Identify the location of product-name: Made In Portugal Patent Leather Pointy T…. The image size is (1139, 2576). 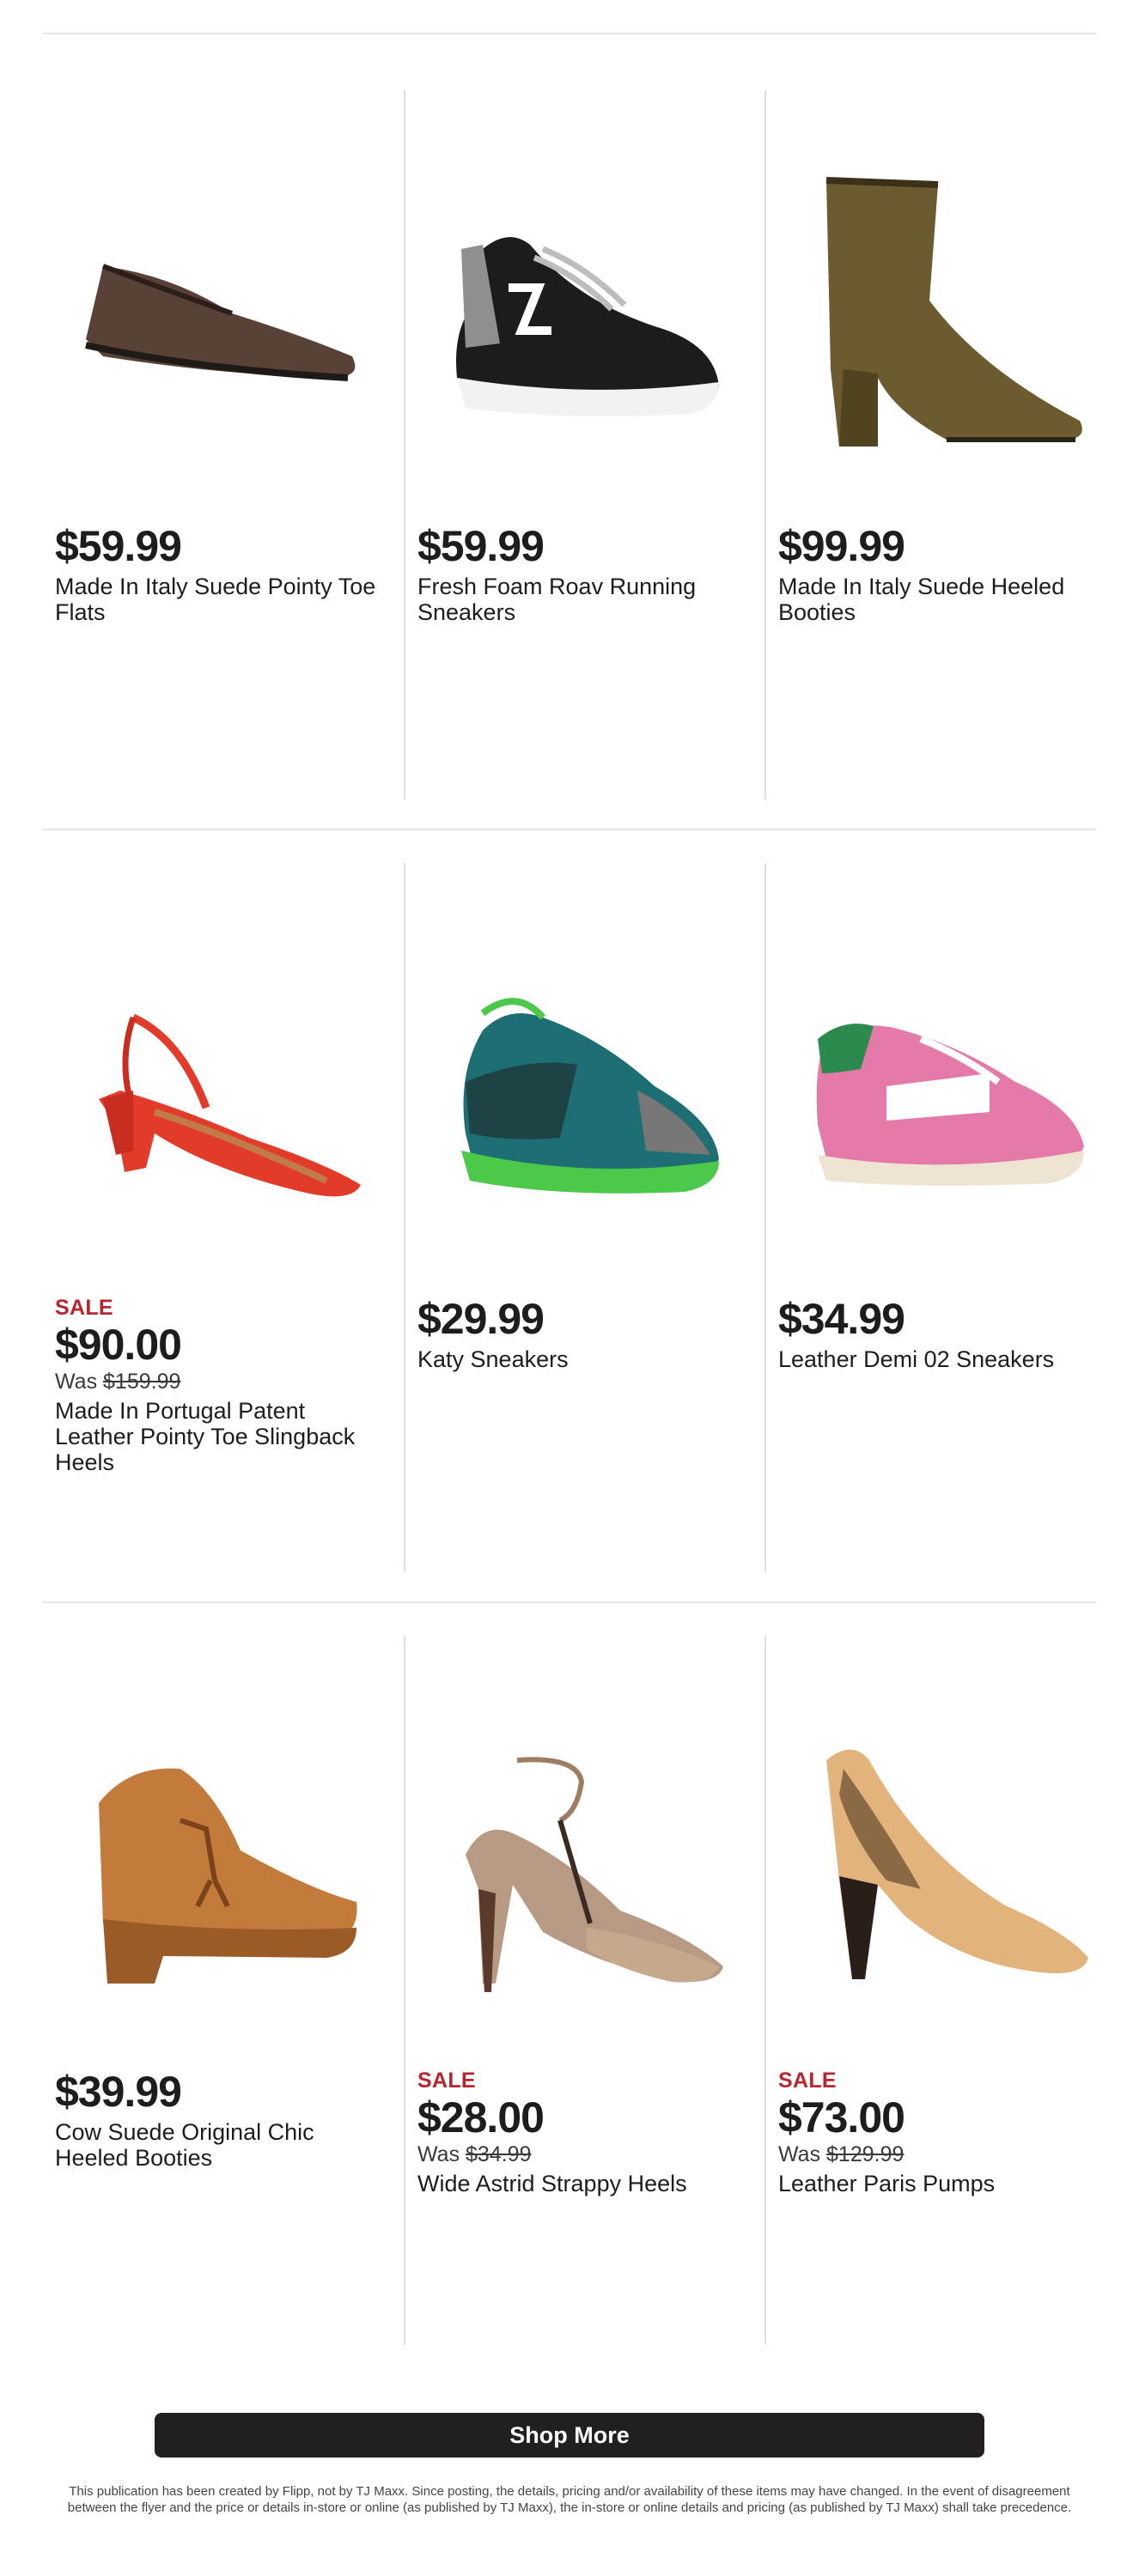
(222, 1437).